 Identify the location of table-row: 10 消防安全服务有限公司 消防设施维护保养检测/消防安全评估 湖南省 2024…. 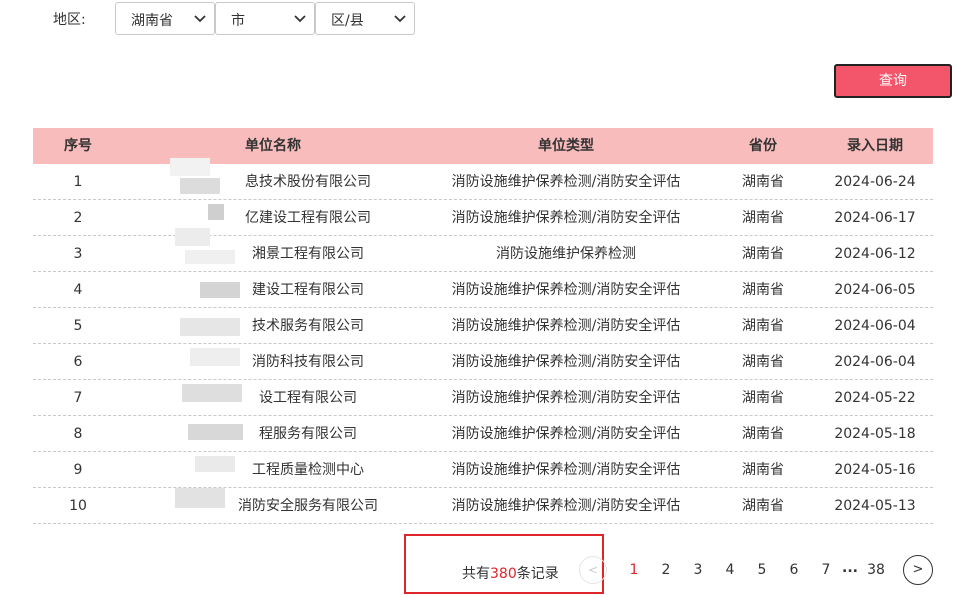
(483, 506).